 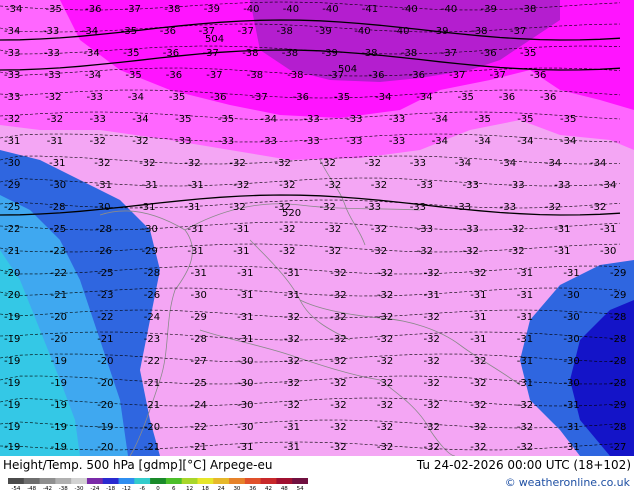 I want to click on temperature-label: -24, so click(x=152, y=317).